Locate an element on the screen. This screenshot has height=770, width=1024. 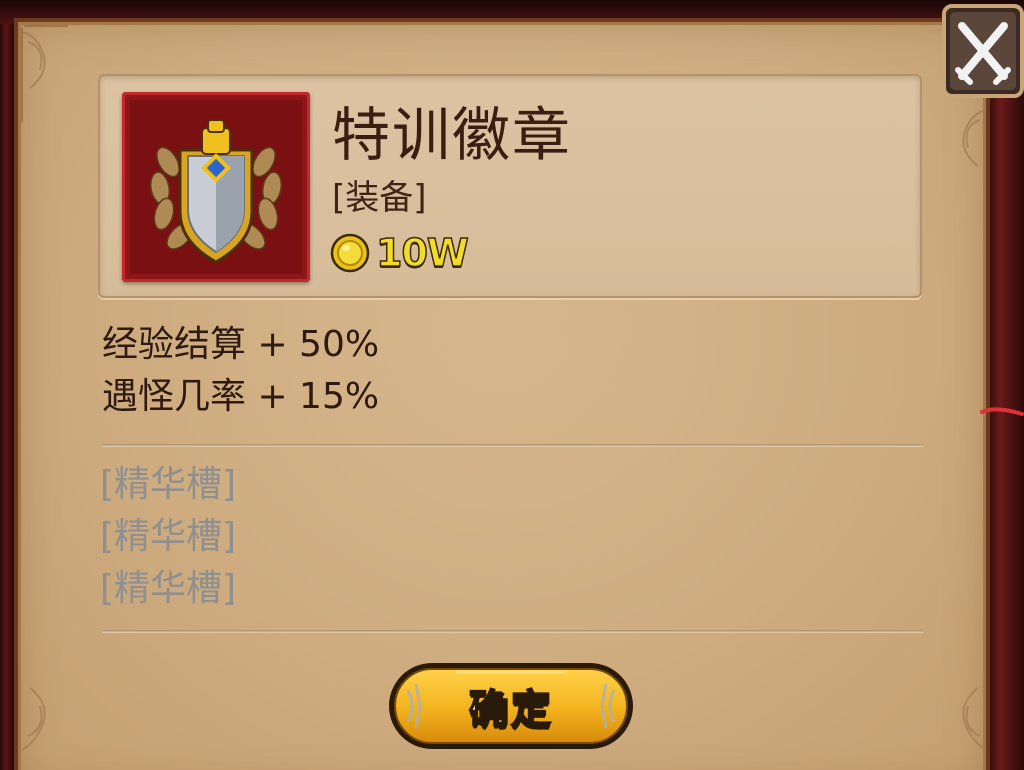
red-edge-mark is located at coordinates (1002, 411).